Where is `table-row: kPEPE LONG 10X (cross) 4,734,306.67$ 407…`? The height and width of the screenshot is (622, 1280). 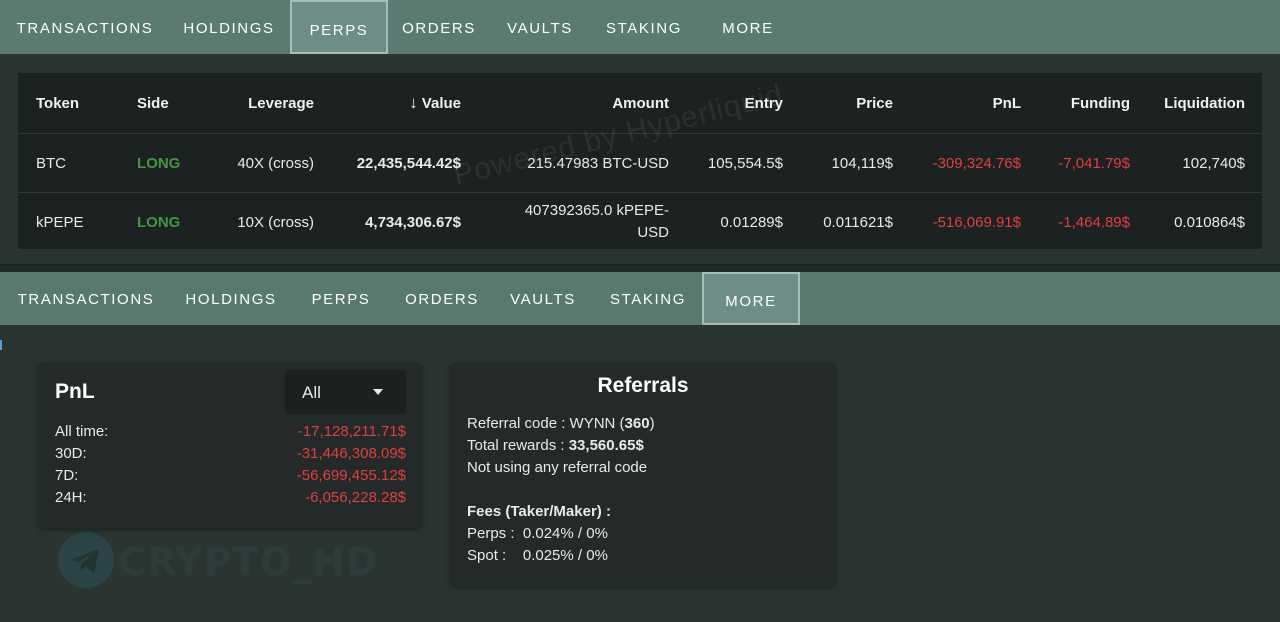
table-row: kPEPE LONG 10X (cross) 4,734,306.67$ 407… is located at coordinates (640, 222).